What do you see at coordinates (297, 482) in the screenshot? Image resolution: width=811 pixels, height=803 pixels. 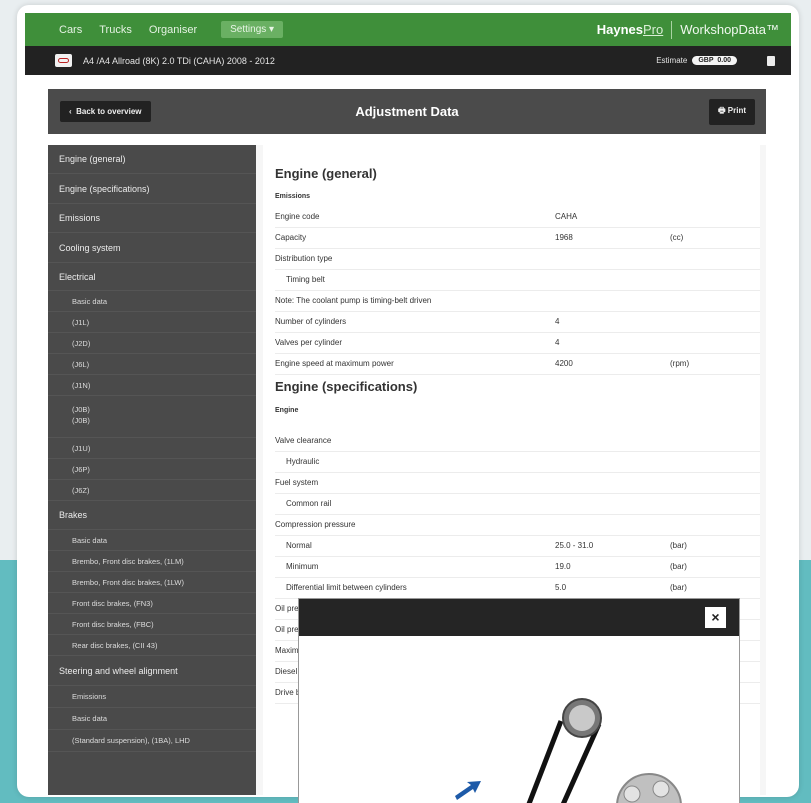 I see `row-label: Fuel system` at bounding box center [297, 482].